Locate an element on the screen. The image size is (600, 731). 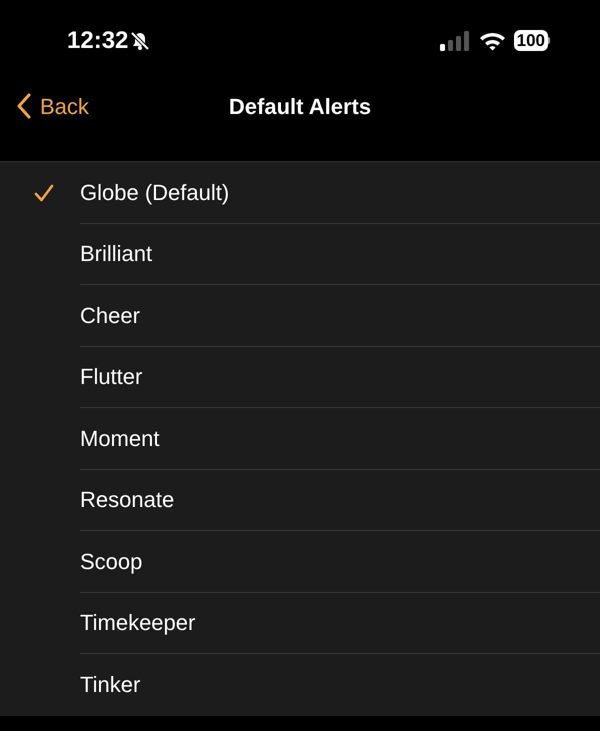
status-time: 12:32 is located at coordinates (97, 41).